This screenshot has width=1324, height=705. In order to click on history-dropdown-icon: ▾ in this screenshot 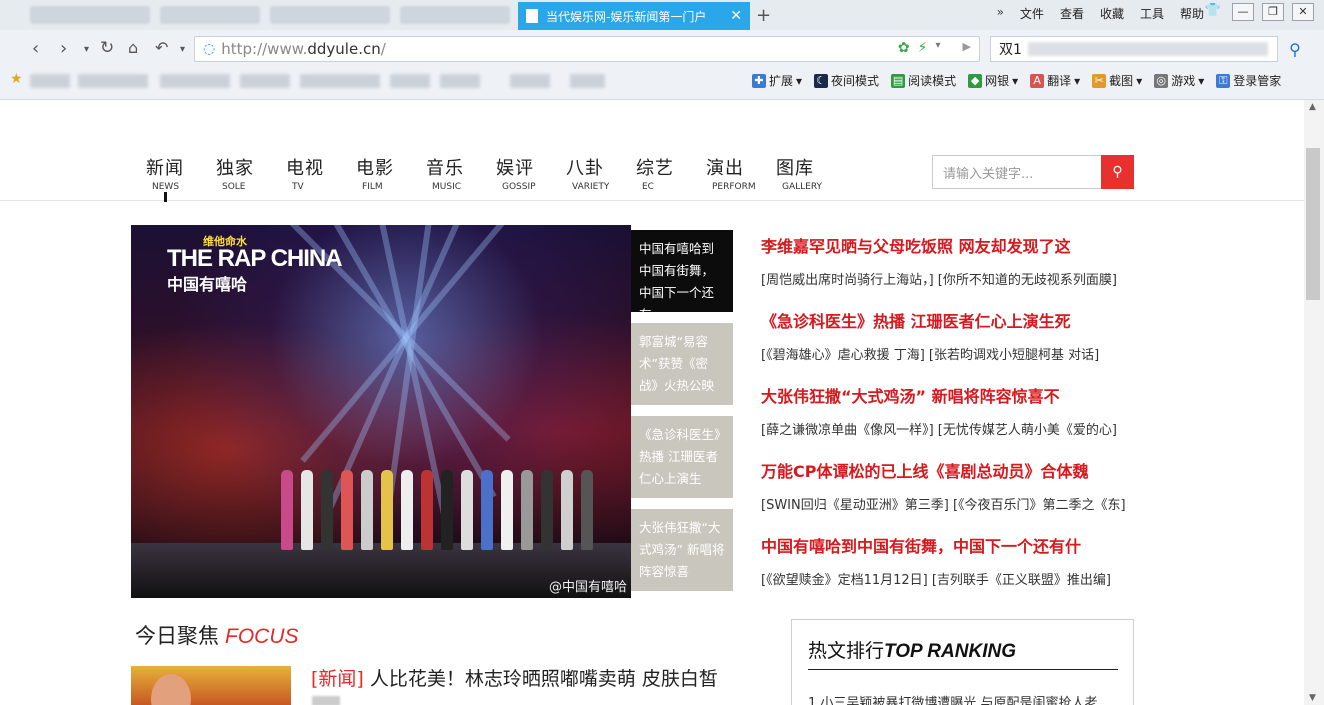, I will do `click(86, 49)`.